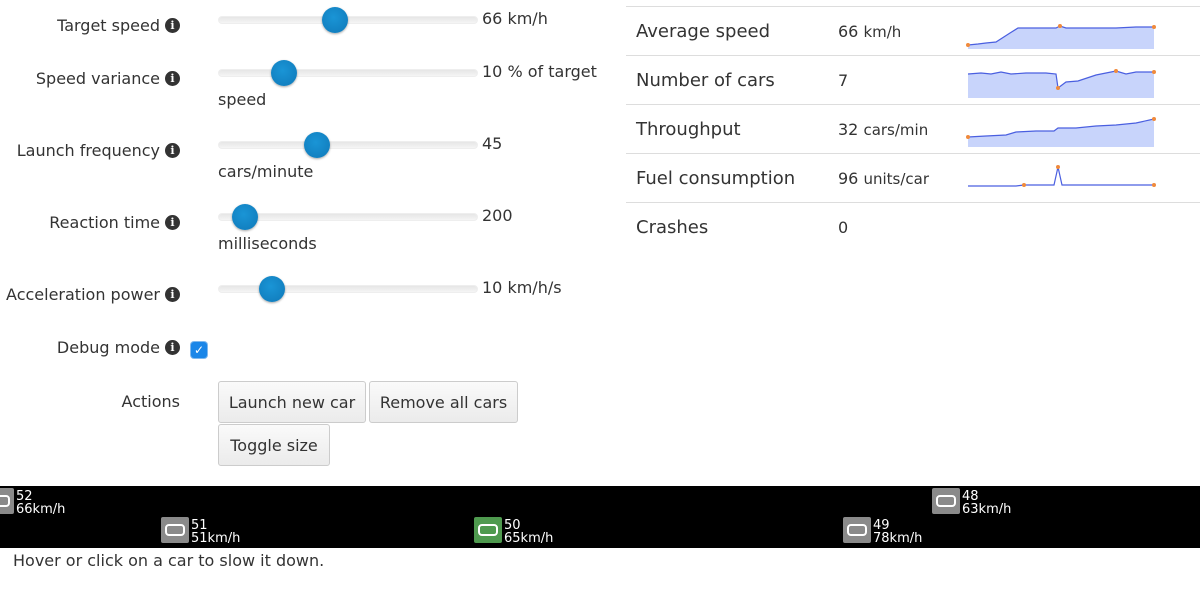  I want to click on stat-value: 0, so click(843, 227).